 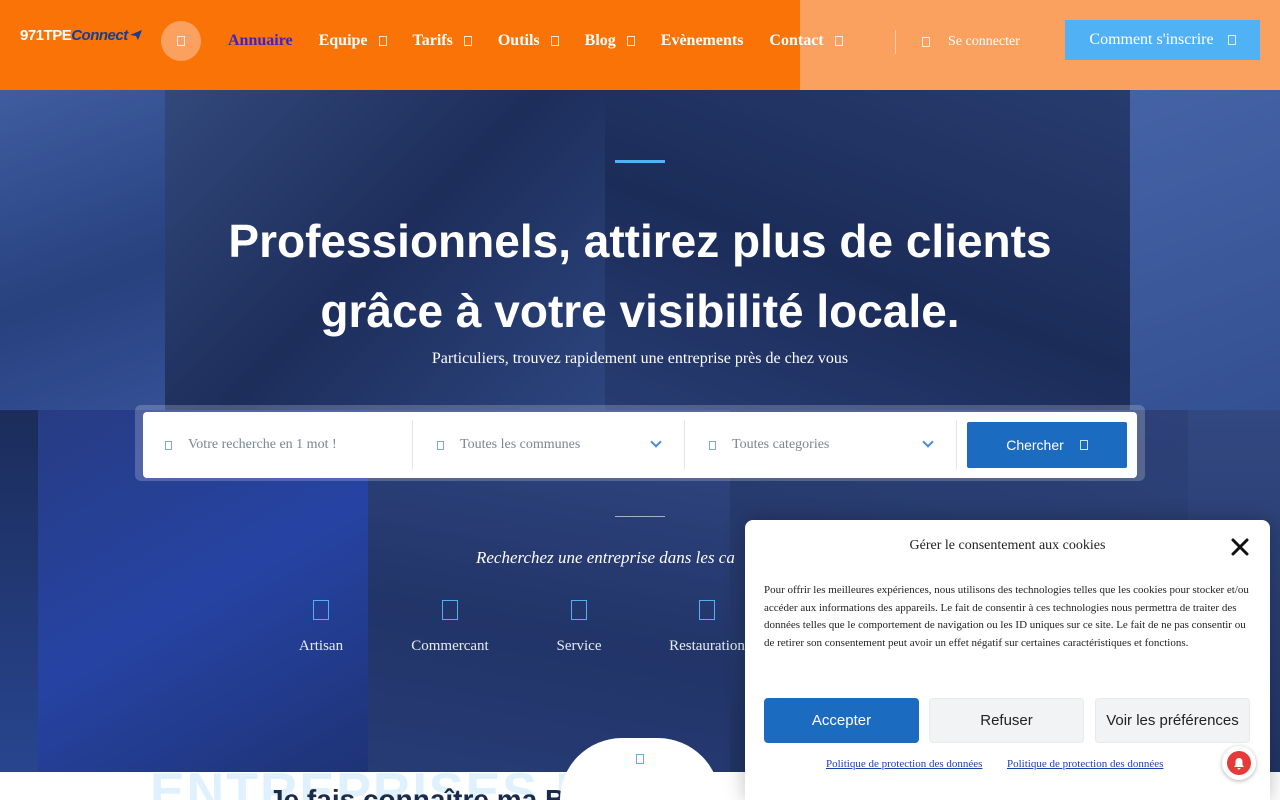 I want to click on plane-icon, so click(x=135, y=35).